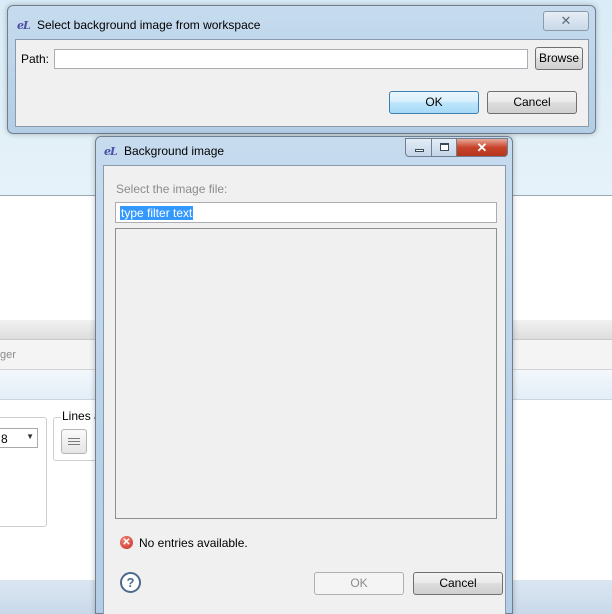  What do you see at coordinates (19, 438) in the screenshot?
I see `size-combo: 8 ▼` at bounding box center [19, 438].